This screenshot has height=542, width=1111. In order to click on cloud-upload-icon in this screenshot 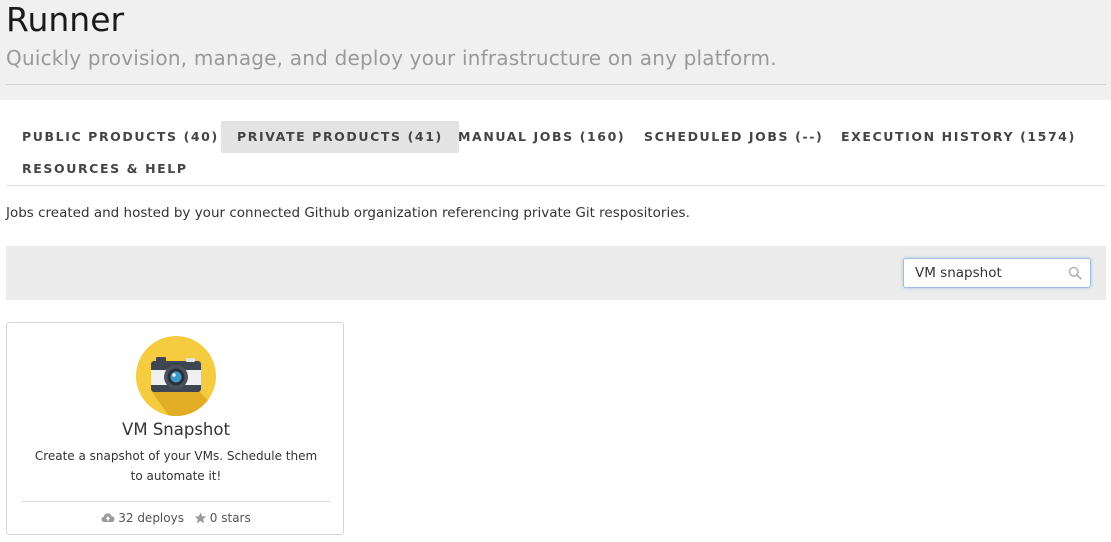, I will do `click(108, 517)`.